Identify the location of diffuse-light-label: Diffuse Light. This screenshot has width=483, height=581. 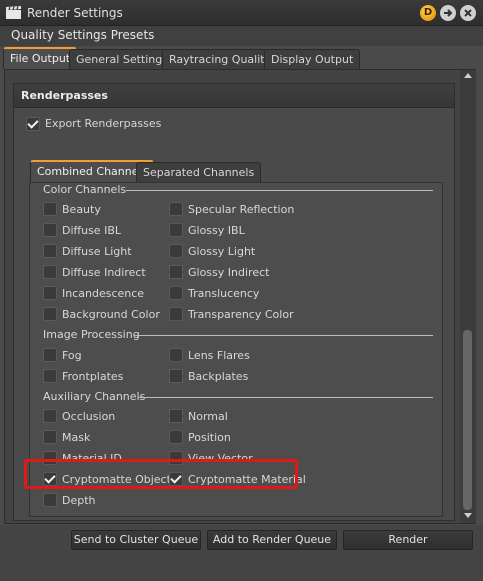
(97, 251).